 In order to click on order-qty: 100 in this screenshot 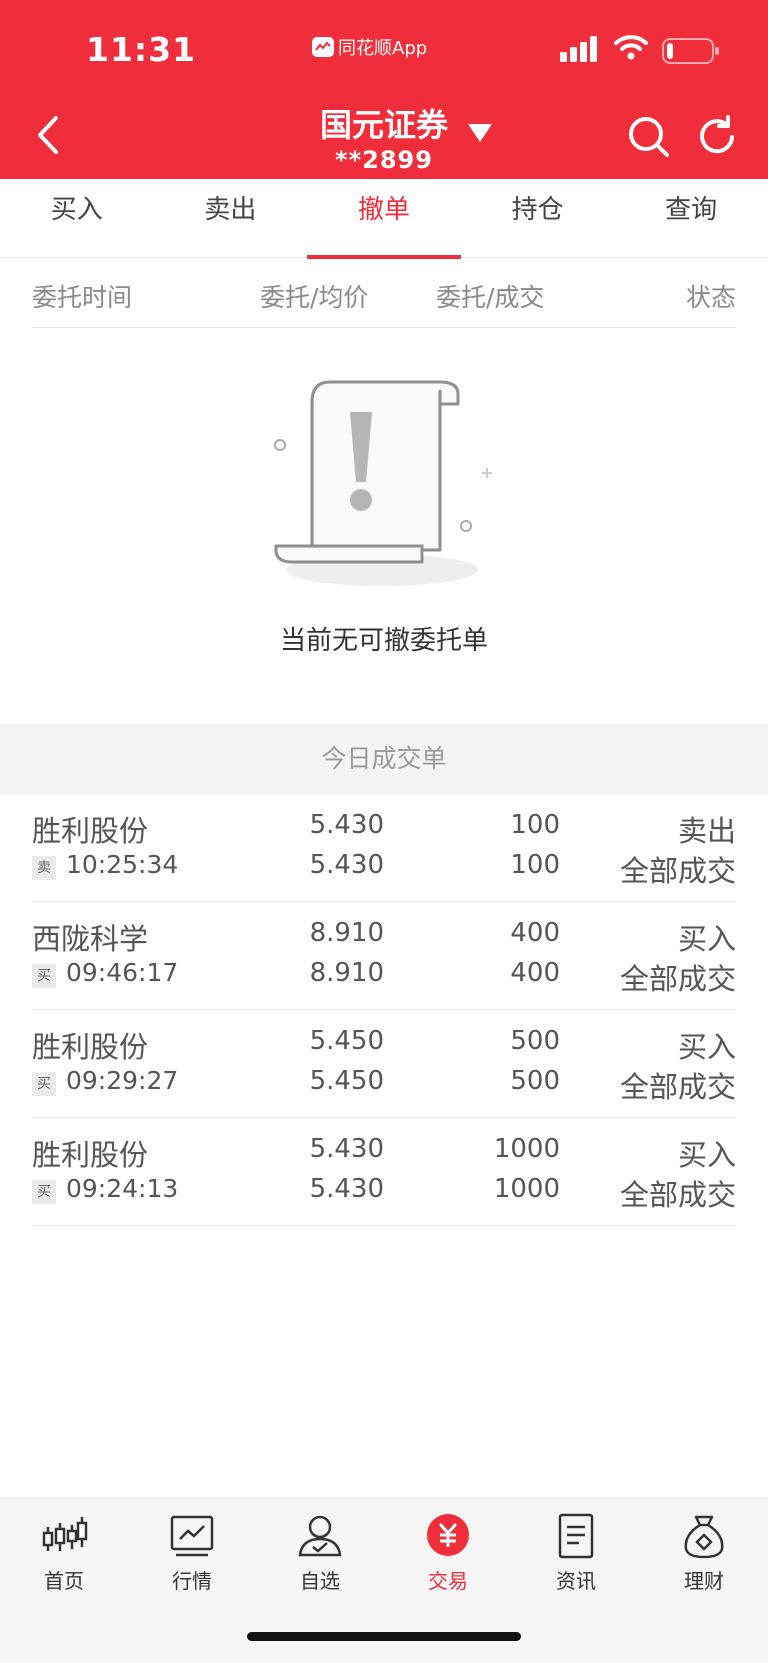, I will do `click(535, 825)`.